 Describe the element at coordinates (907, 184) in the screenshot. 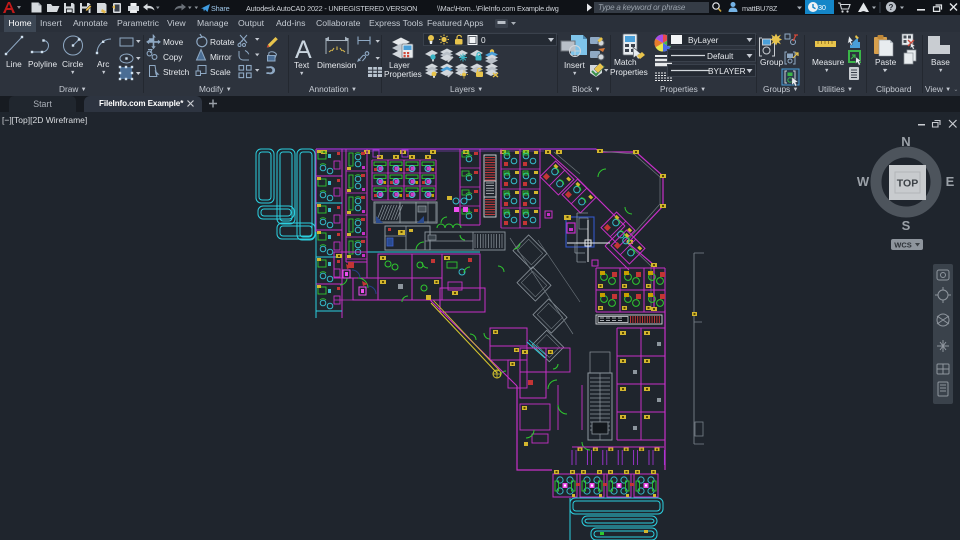

I see `svg-text: TOP` at that location.